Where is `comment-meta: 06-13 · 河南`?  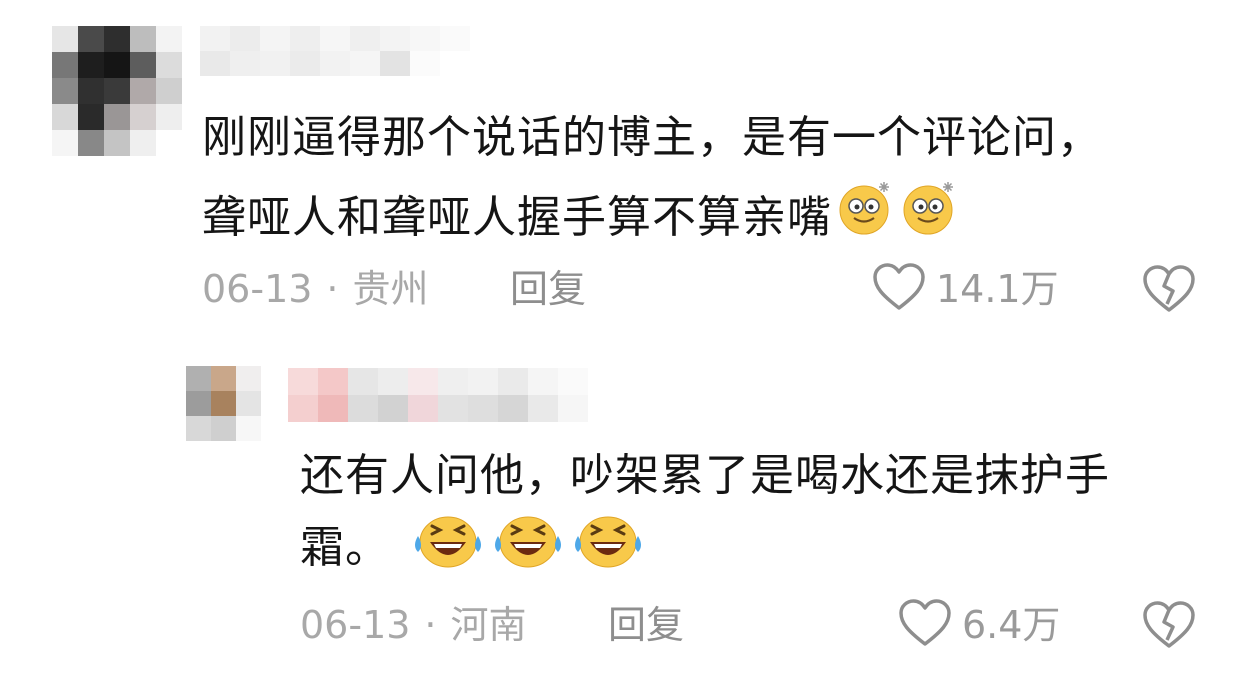
comment-meta: 06-13 · 河南 is located at coordinates (413, 625).